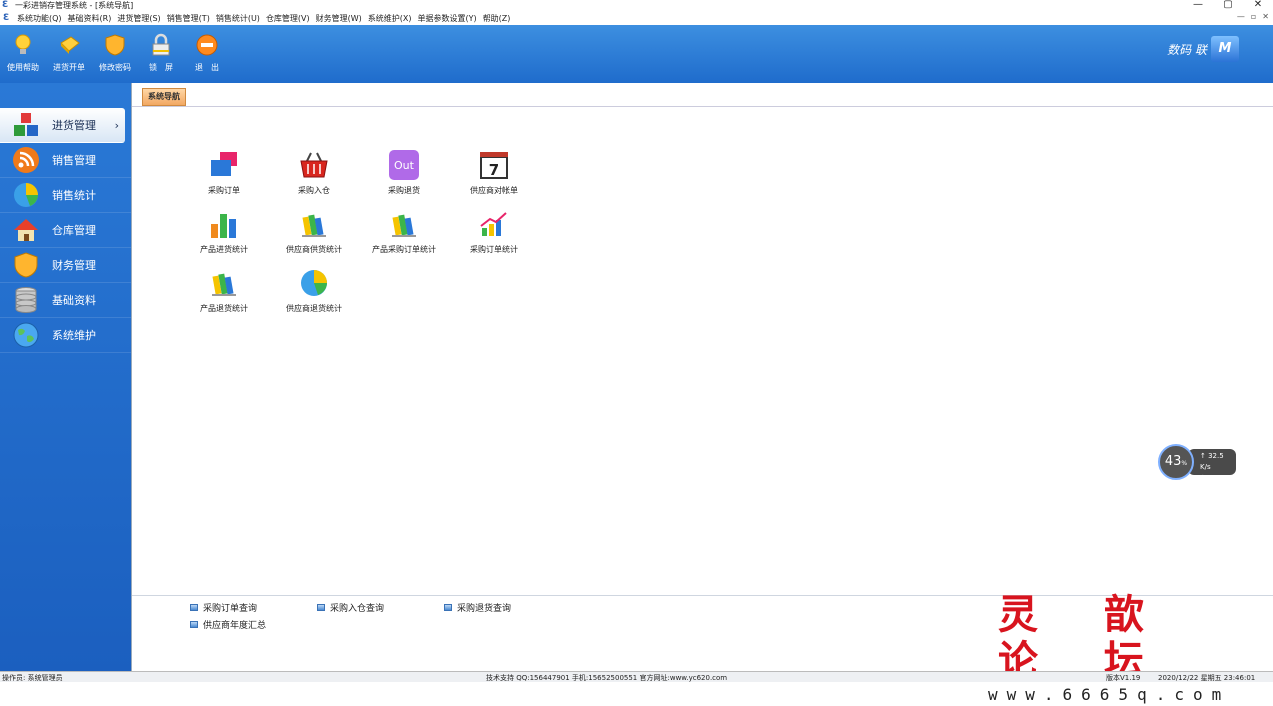 The image size is (1273, 706). I want to click on nav-item-label: 采购订单统计, so click(494, 249).